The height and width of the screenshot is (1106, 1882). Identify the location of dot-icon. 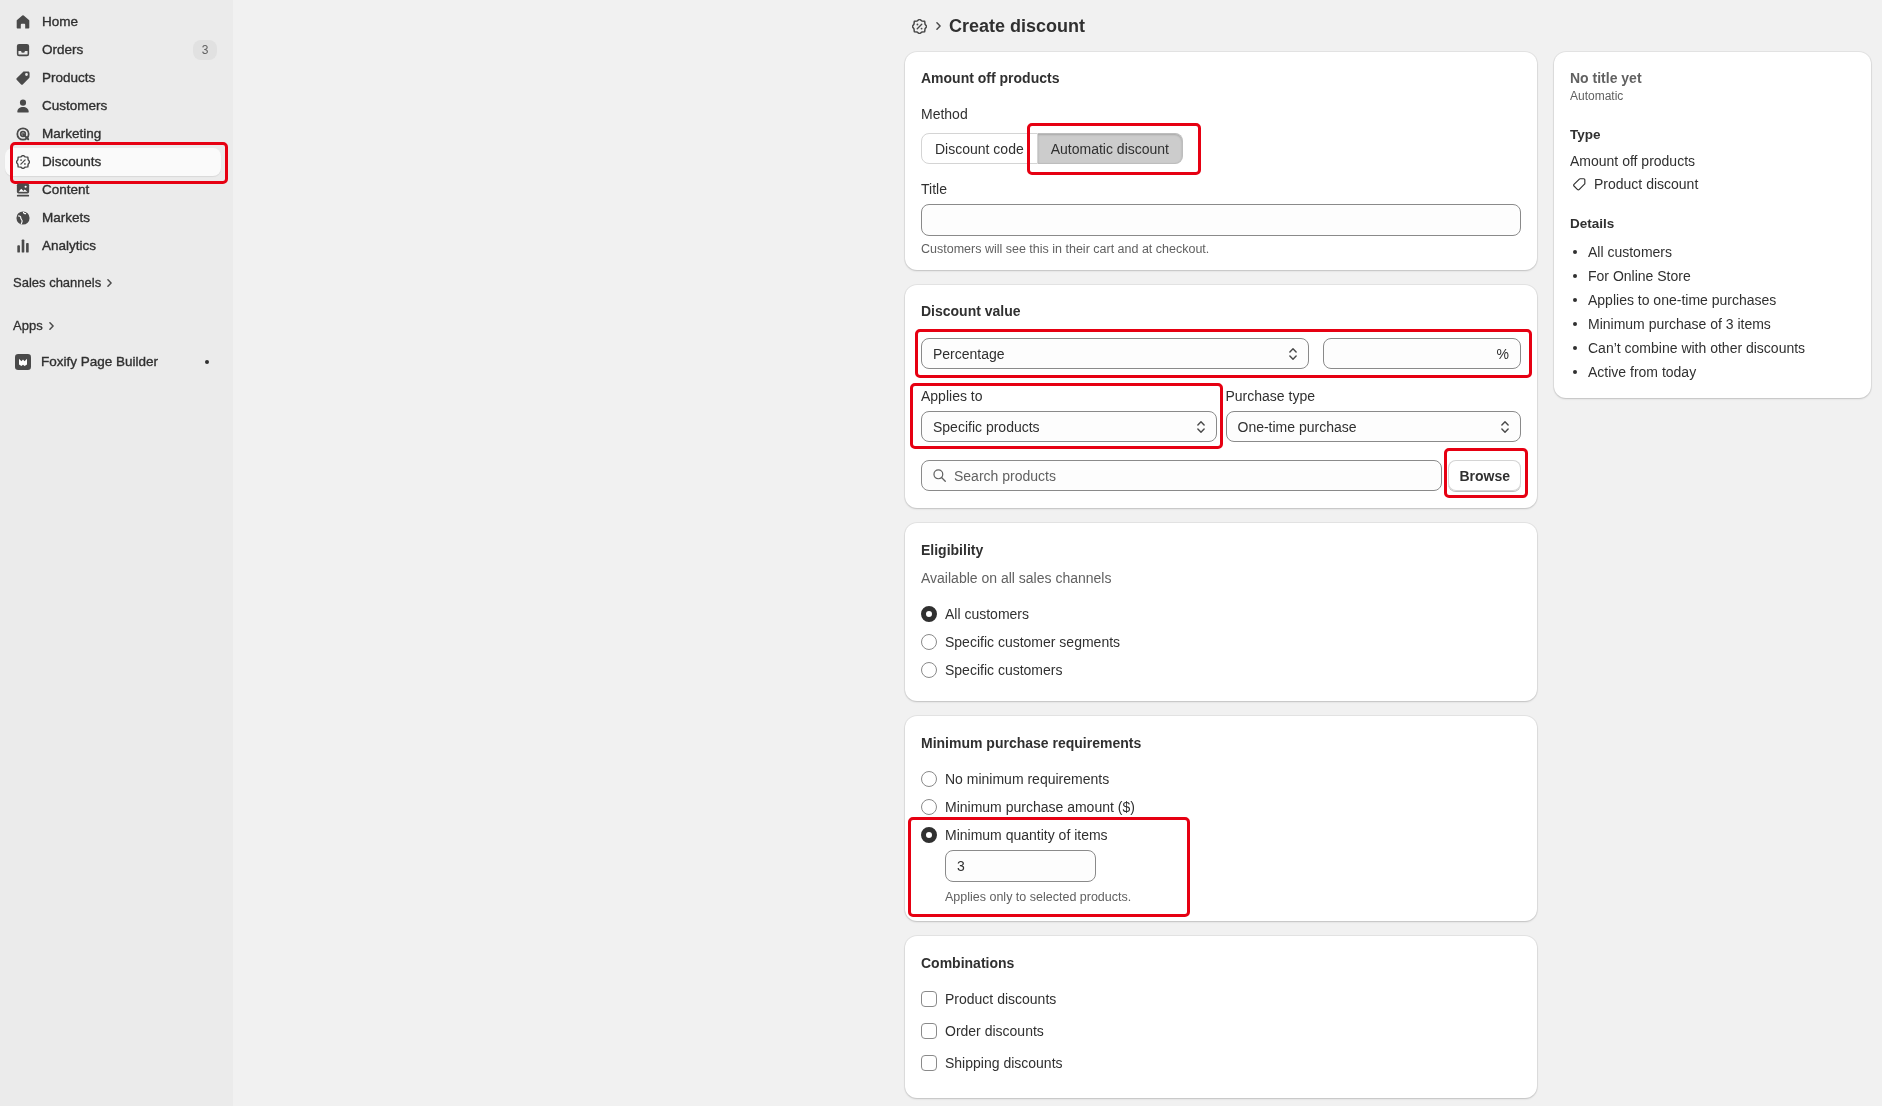
(207, 362).